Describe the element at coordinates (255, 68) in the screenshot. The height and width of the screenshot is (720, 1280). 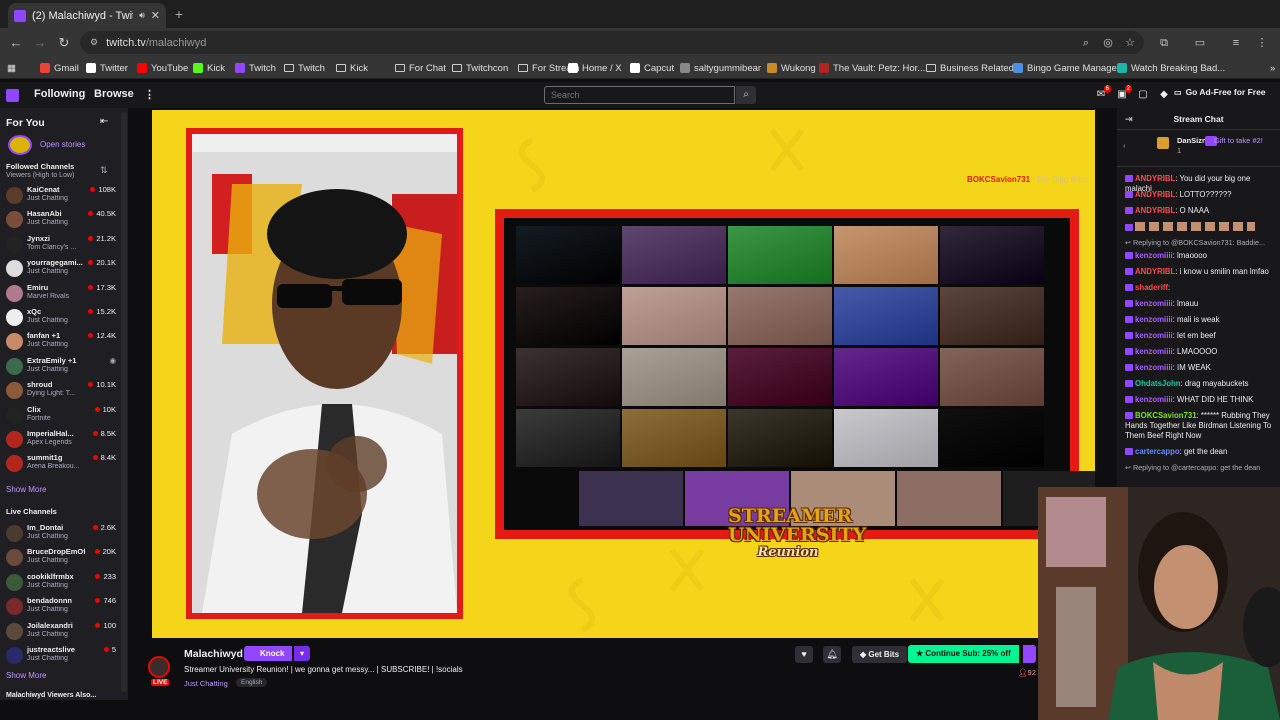
I see `bookmark-4: Twitch` at that location.